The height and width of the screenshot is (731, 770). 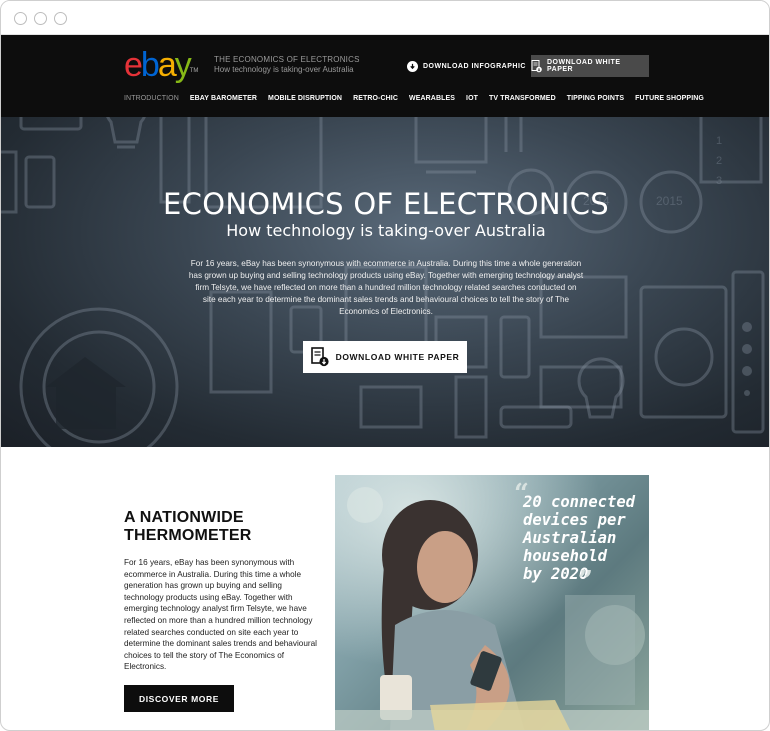 I want to click on nav-item-future-shopping: FUTURE SHOPPING, so click(x=669, y=98).